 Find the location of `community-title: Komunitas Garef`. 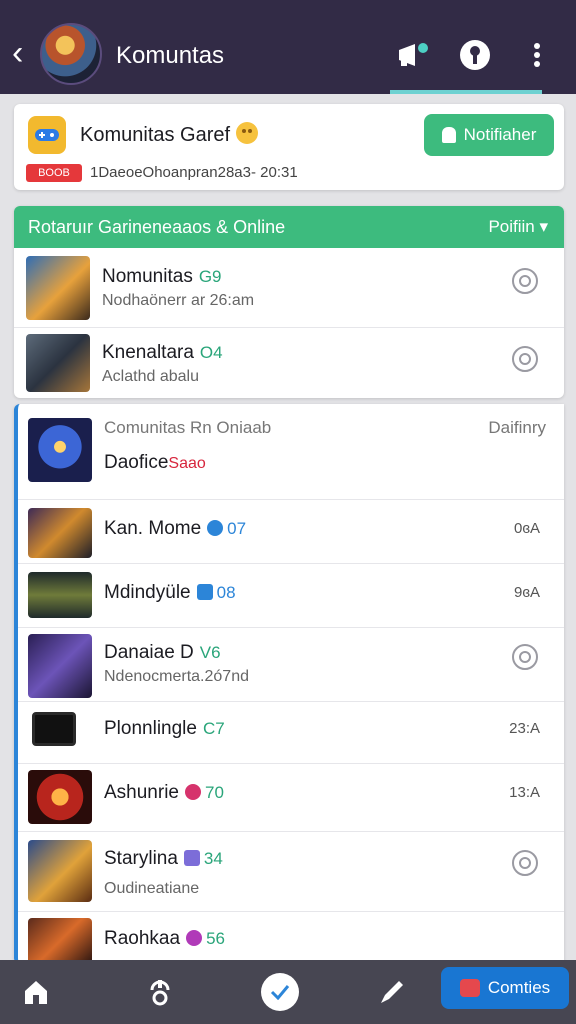

community-title: Komunitas Garef is located at coordinates (169, 134).